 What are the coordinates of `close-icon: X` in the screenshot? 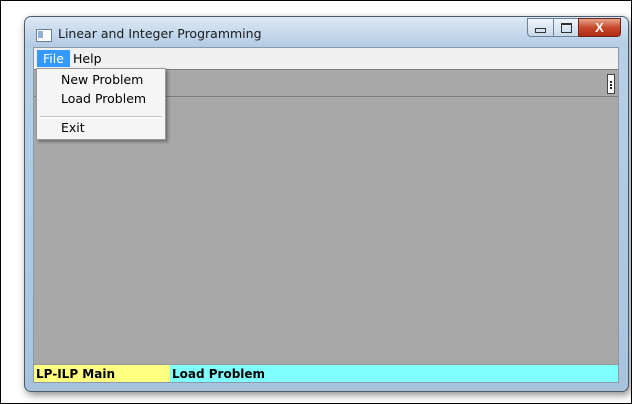 It's located at (599, 27).